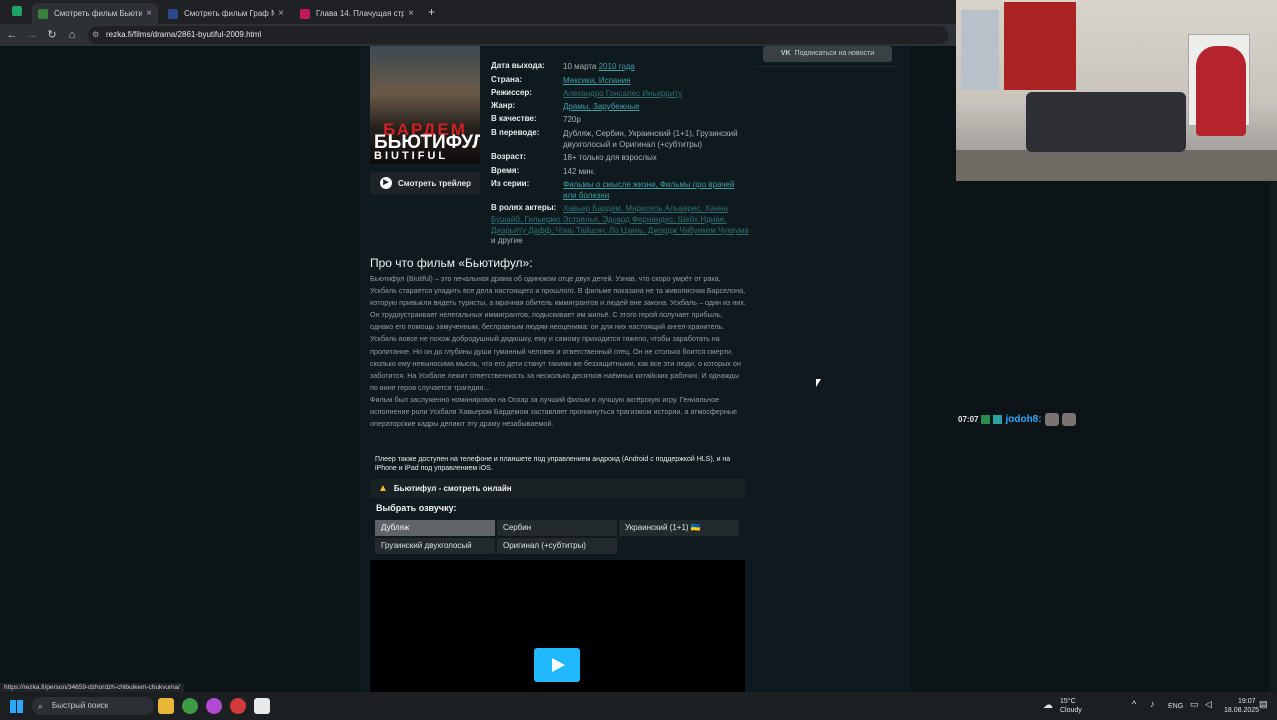  Describe the element at coordinates (1048, 705) in the screenshot. I see `weather-icon: ☁` at that location.